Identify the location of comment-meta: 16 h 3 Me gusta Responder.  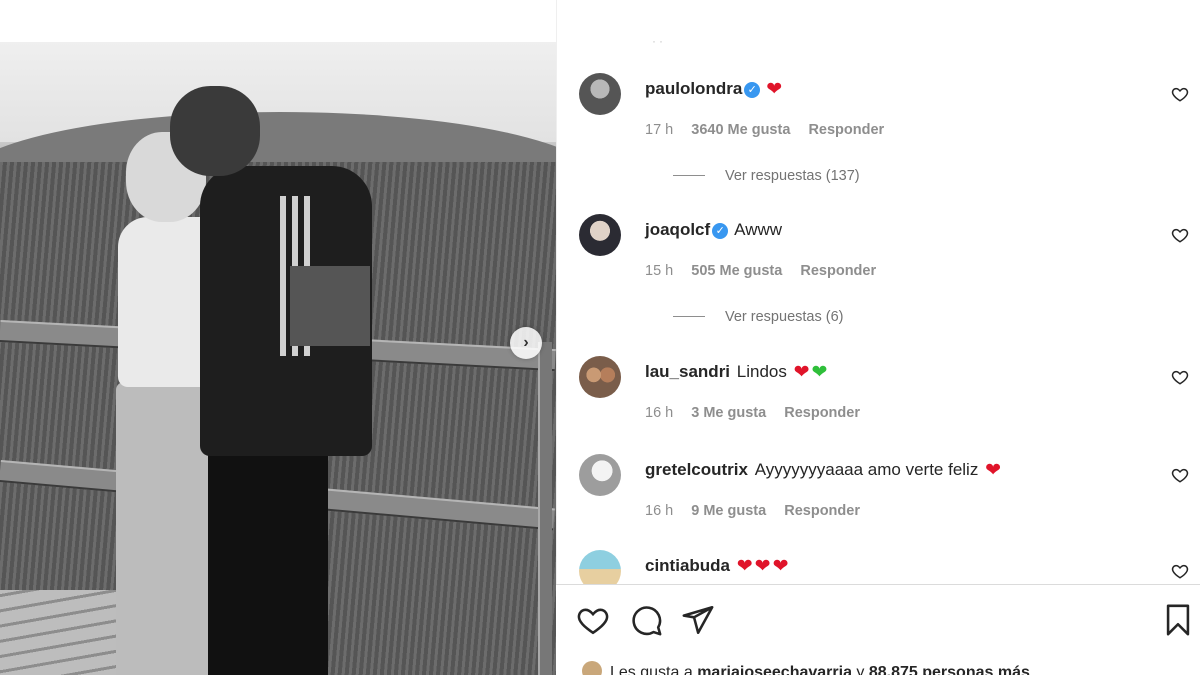
(759, 413).